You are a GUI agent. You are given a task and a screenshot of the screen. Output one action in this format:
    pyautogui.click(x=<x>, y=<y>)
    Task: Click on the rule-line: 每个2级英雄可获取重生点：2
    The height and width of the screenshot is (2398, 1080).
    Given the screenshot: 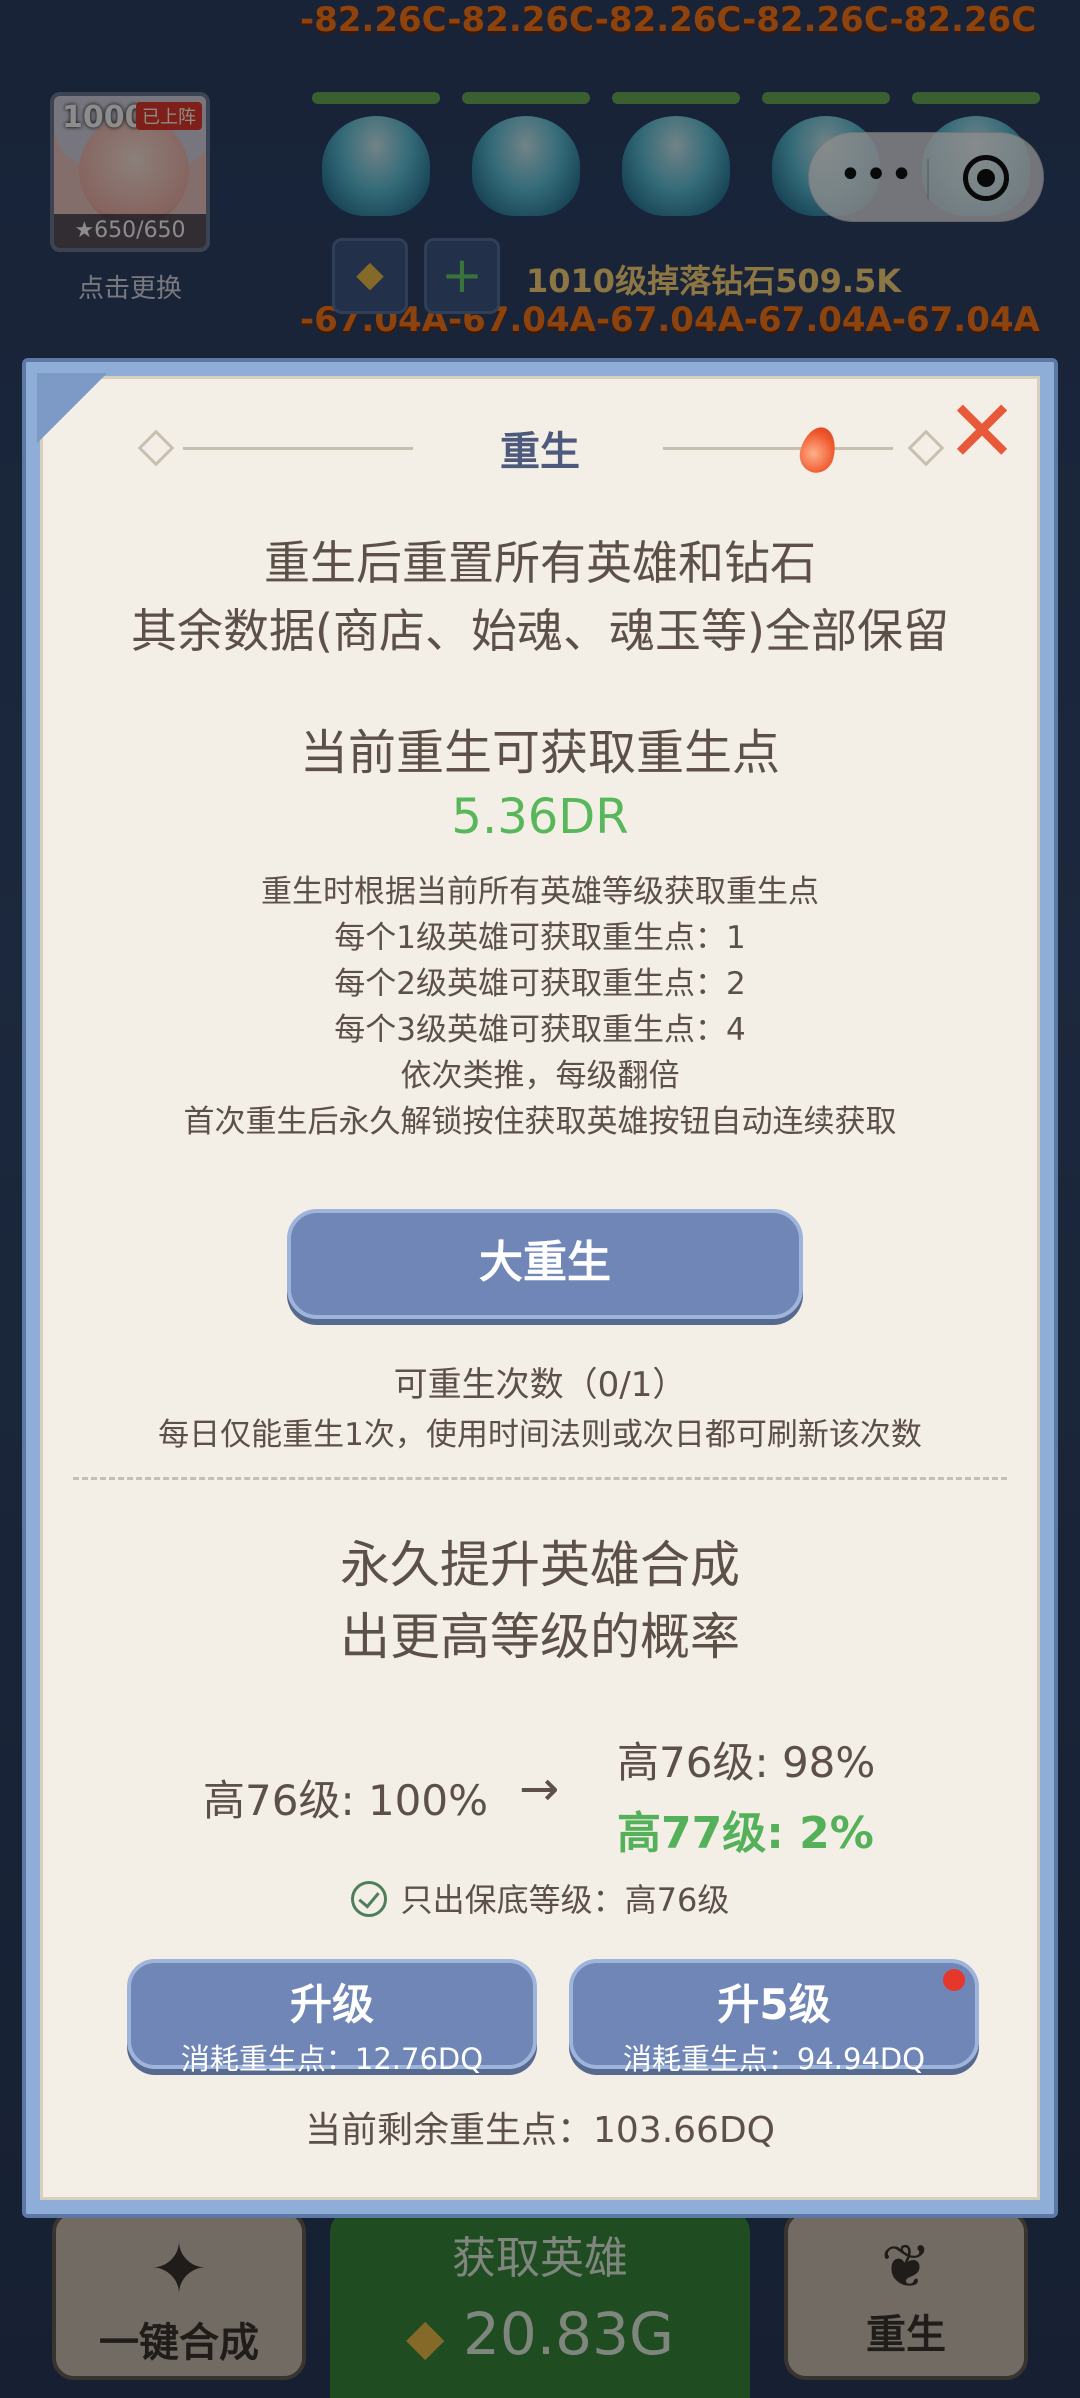 What is the action you would take?
    pyautogui.click(x=540, y=984)
    